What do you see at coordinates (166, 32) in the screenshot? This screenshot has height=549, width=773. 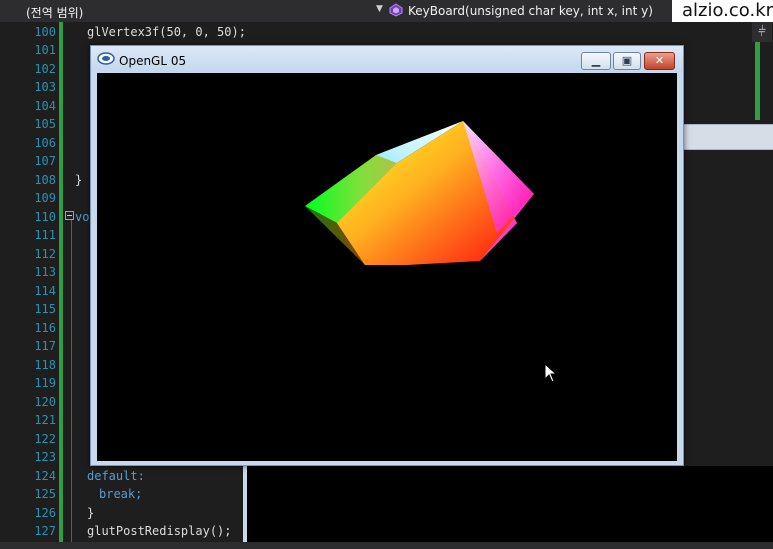 I see `code-line: glVertex3f(50, 0, 50);` at bounding box center [166, 32].